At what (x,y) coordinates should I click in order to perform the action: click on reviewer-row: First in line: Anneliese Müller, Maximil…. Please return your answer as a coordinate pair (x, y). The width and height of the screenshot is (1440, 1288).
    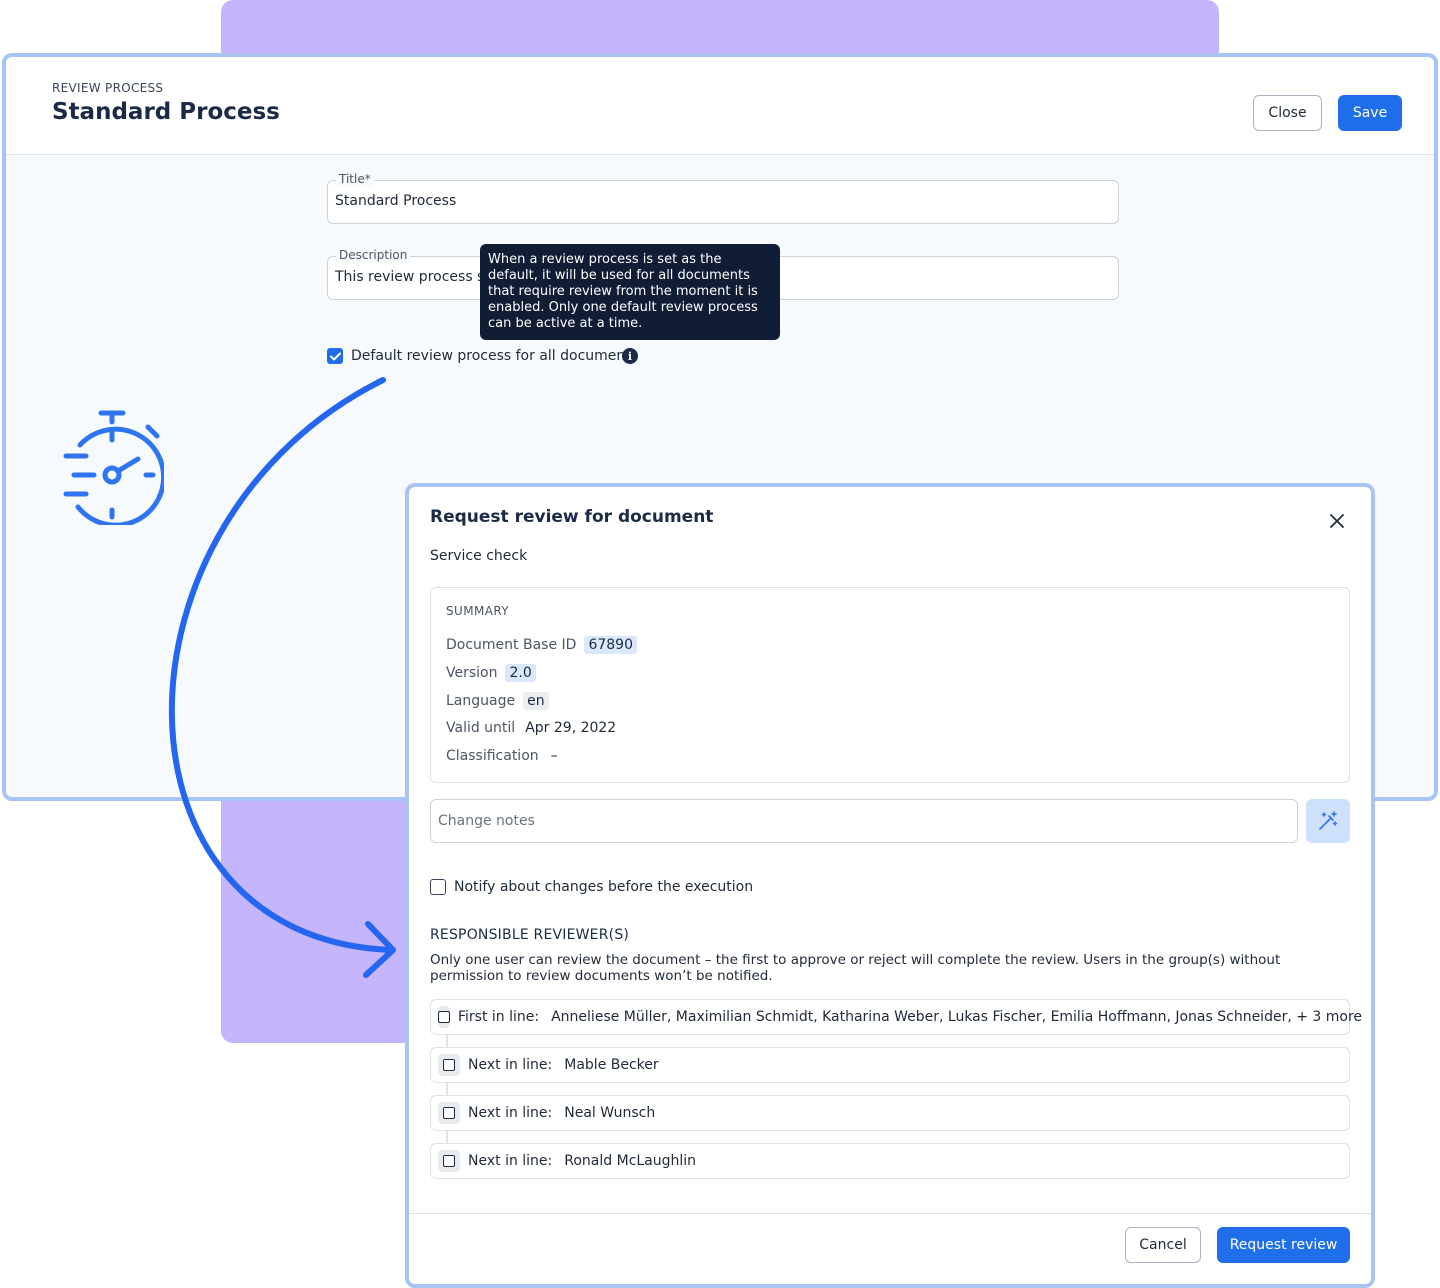
    Looking at the image, I should click on (896, 1017).